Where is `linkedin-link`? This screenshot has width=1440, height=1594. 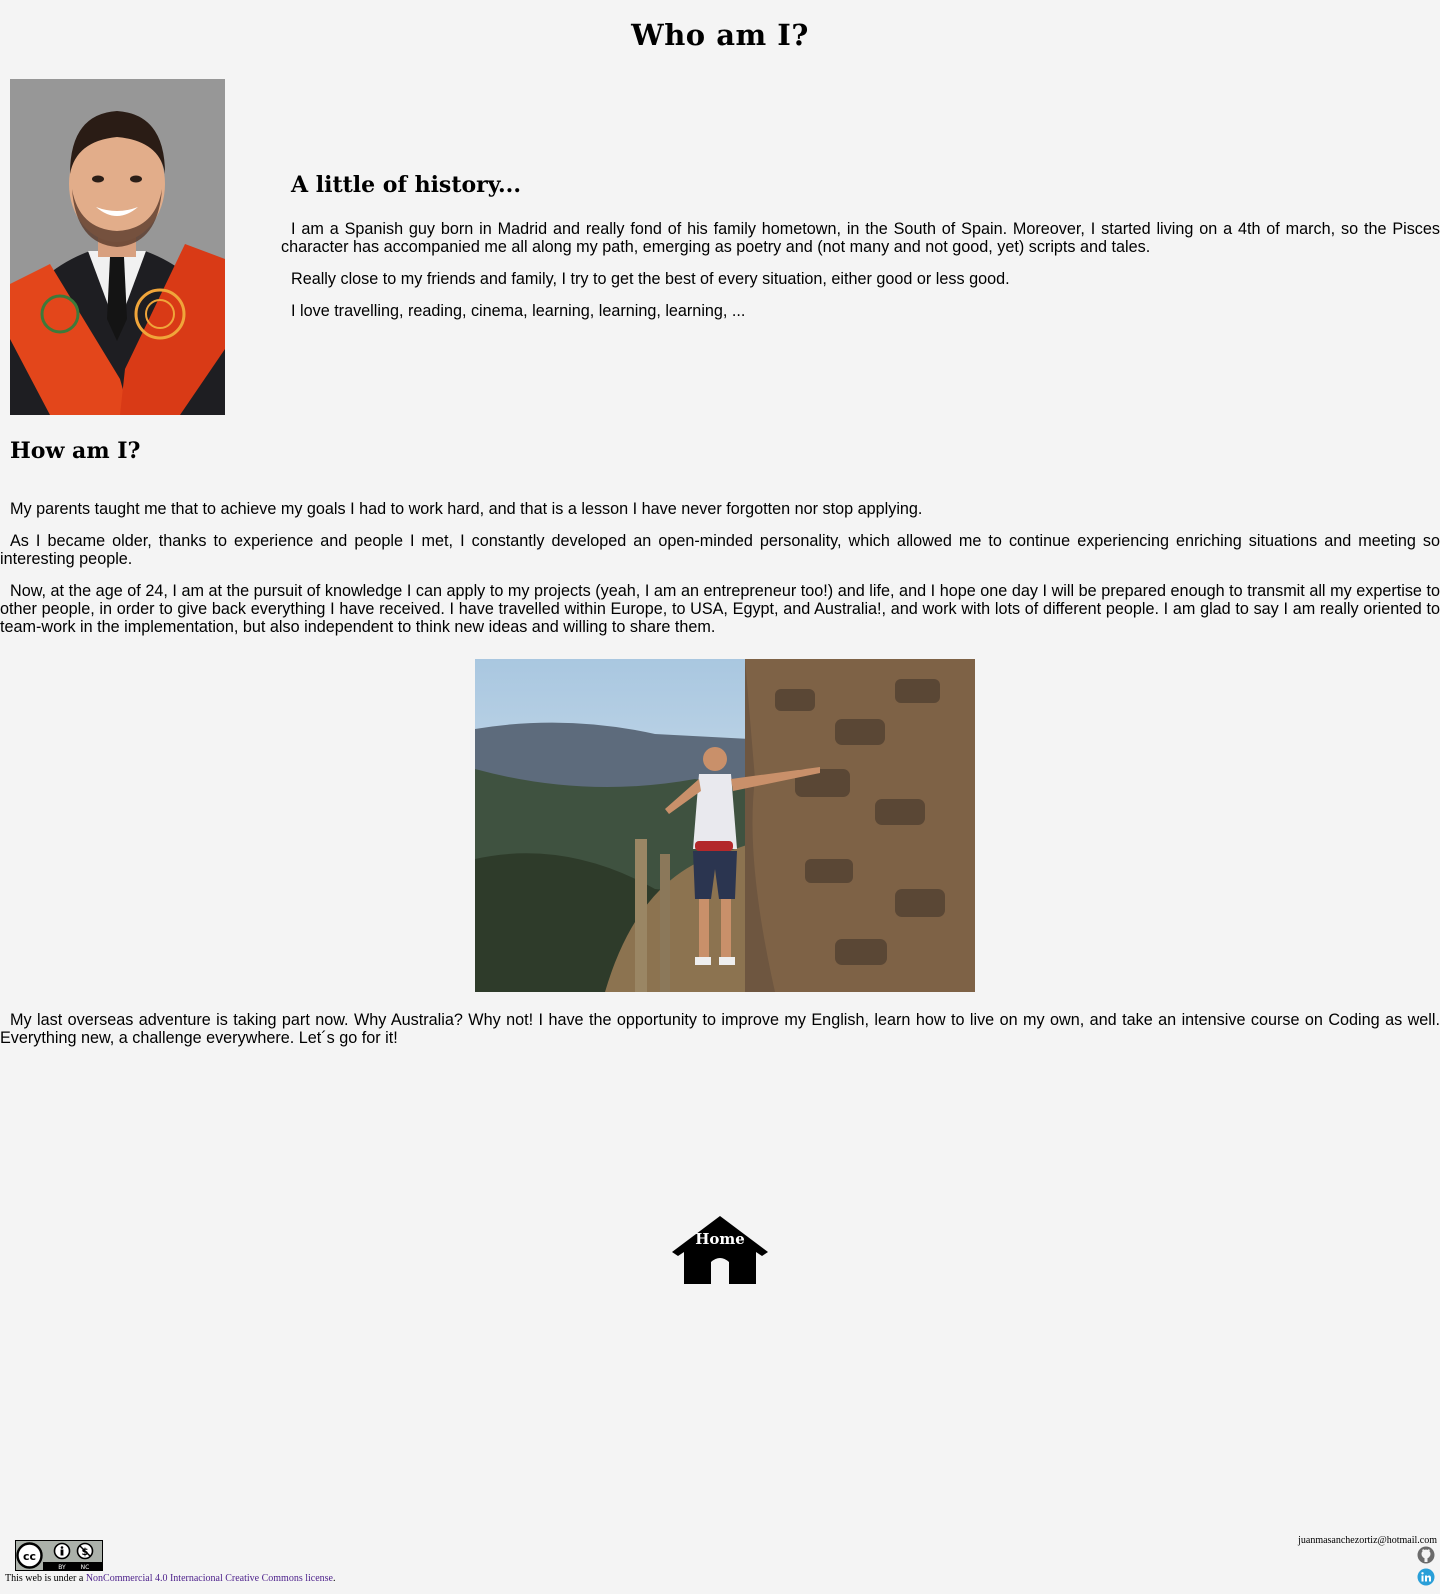
linkedin-link is located at coordinates (1426, 1577).